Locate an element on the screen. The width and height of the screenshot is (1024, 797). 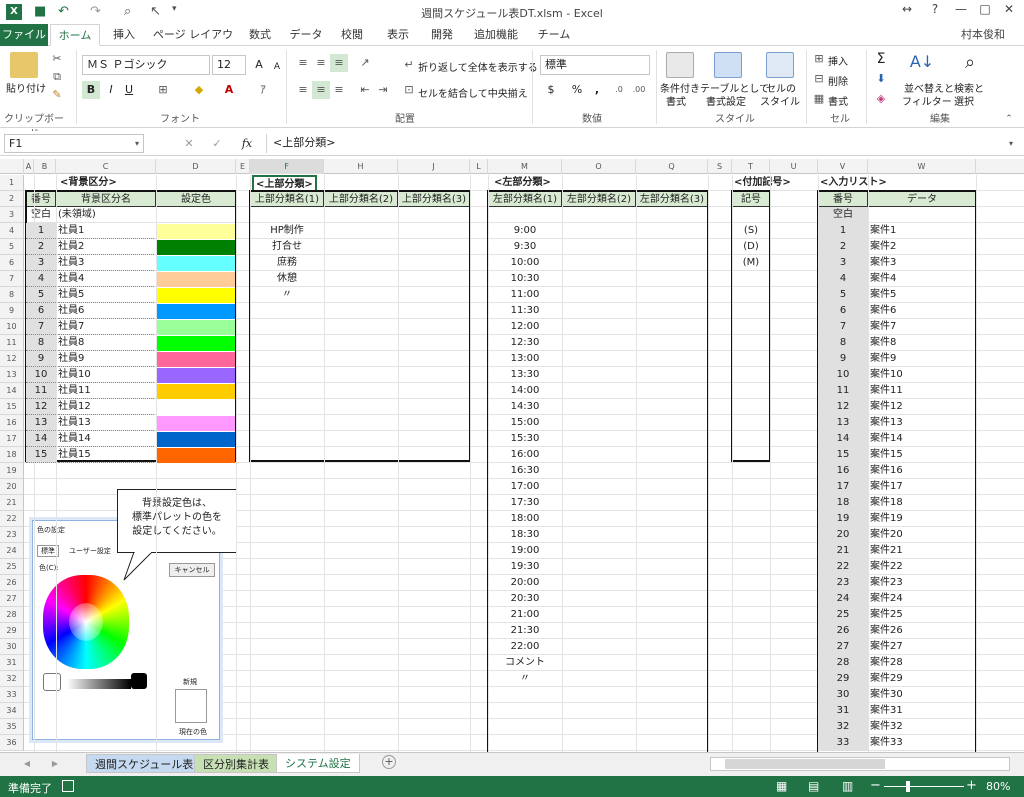
row-header: 29 is located at coordinates (12, 631).